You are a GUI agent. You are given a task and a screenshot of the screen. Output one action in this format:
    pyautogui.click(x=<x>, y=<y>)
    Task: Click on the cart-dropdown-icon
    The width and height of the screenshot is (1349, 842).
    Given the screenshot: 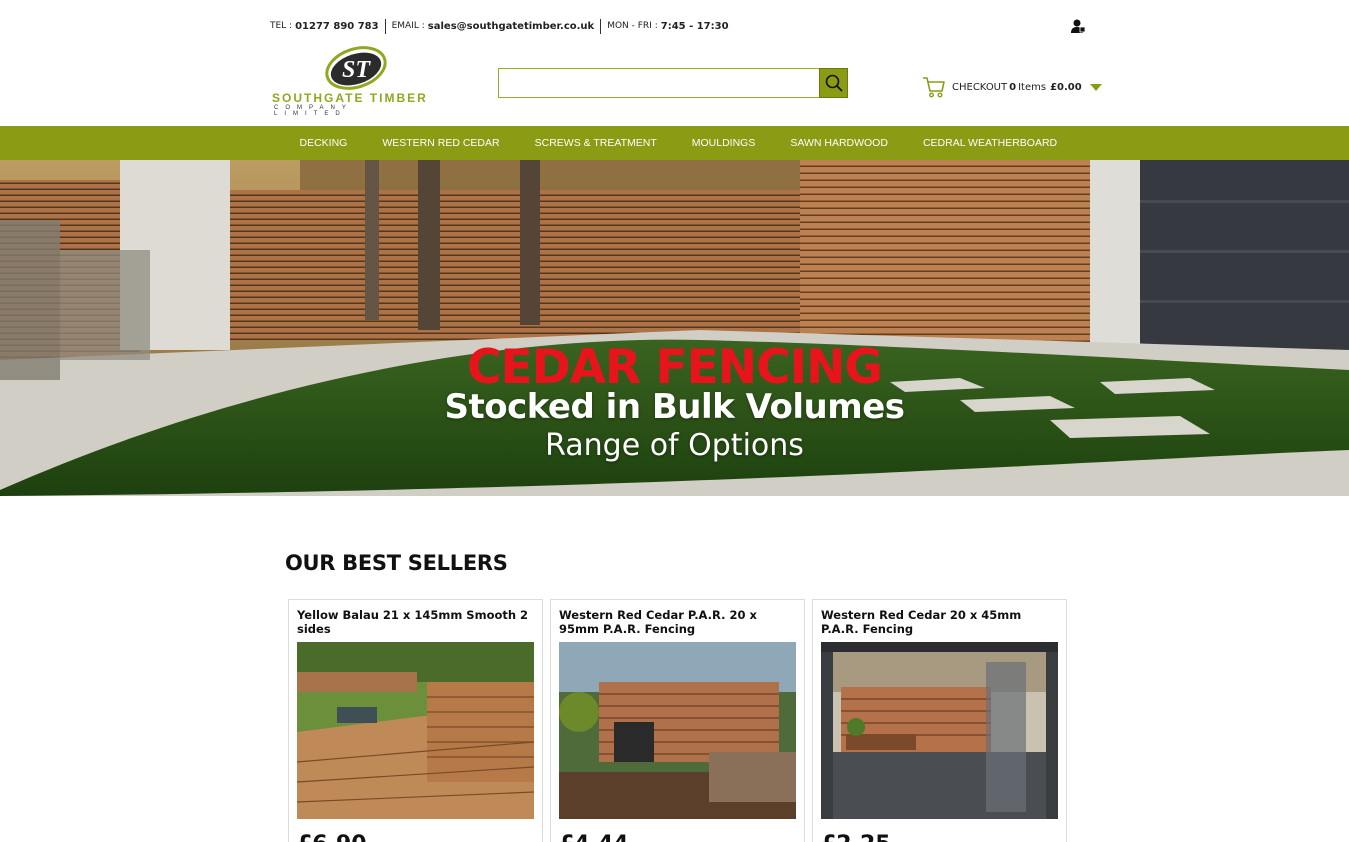 What is the action you would take?
    pyautogui.click(x=1095, y=87)
    